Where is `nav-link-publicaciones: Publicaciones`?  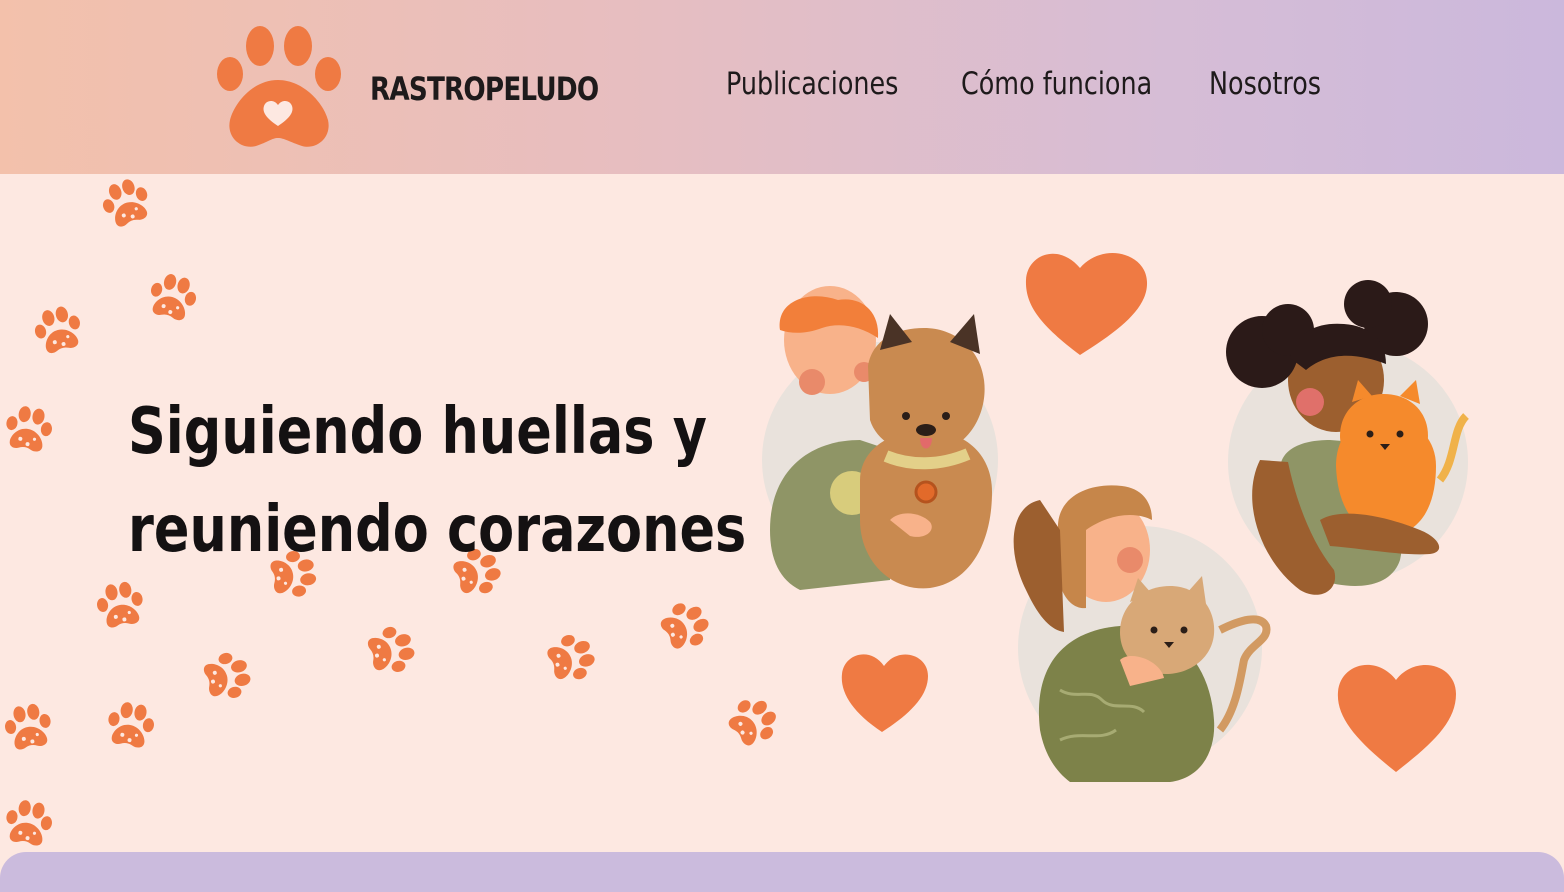
nav-link-publicaciones: Publicaciones is located at coordinates (812, 84).